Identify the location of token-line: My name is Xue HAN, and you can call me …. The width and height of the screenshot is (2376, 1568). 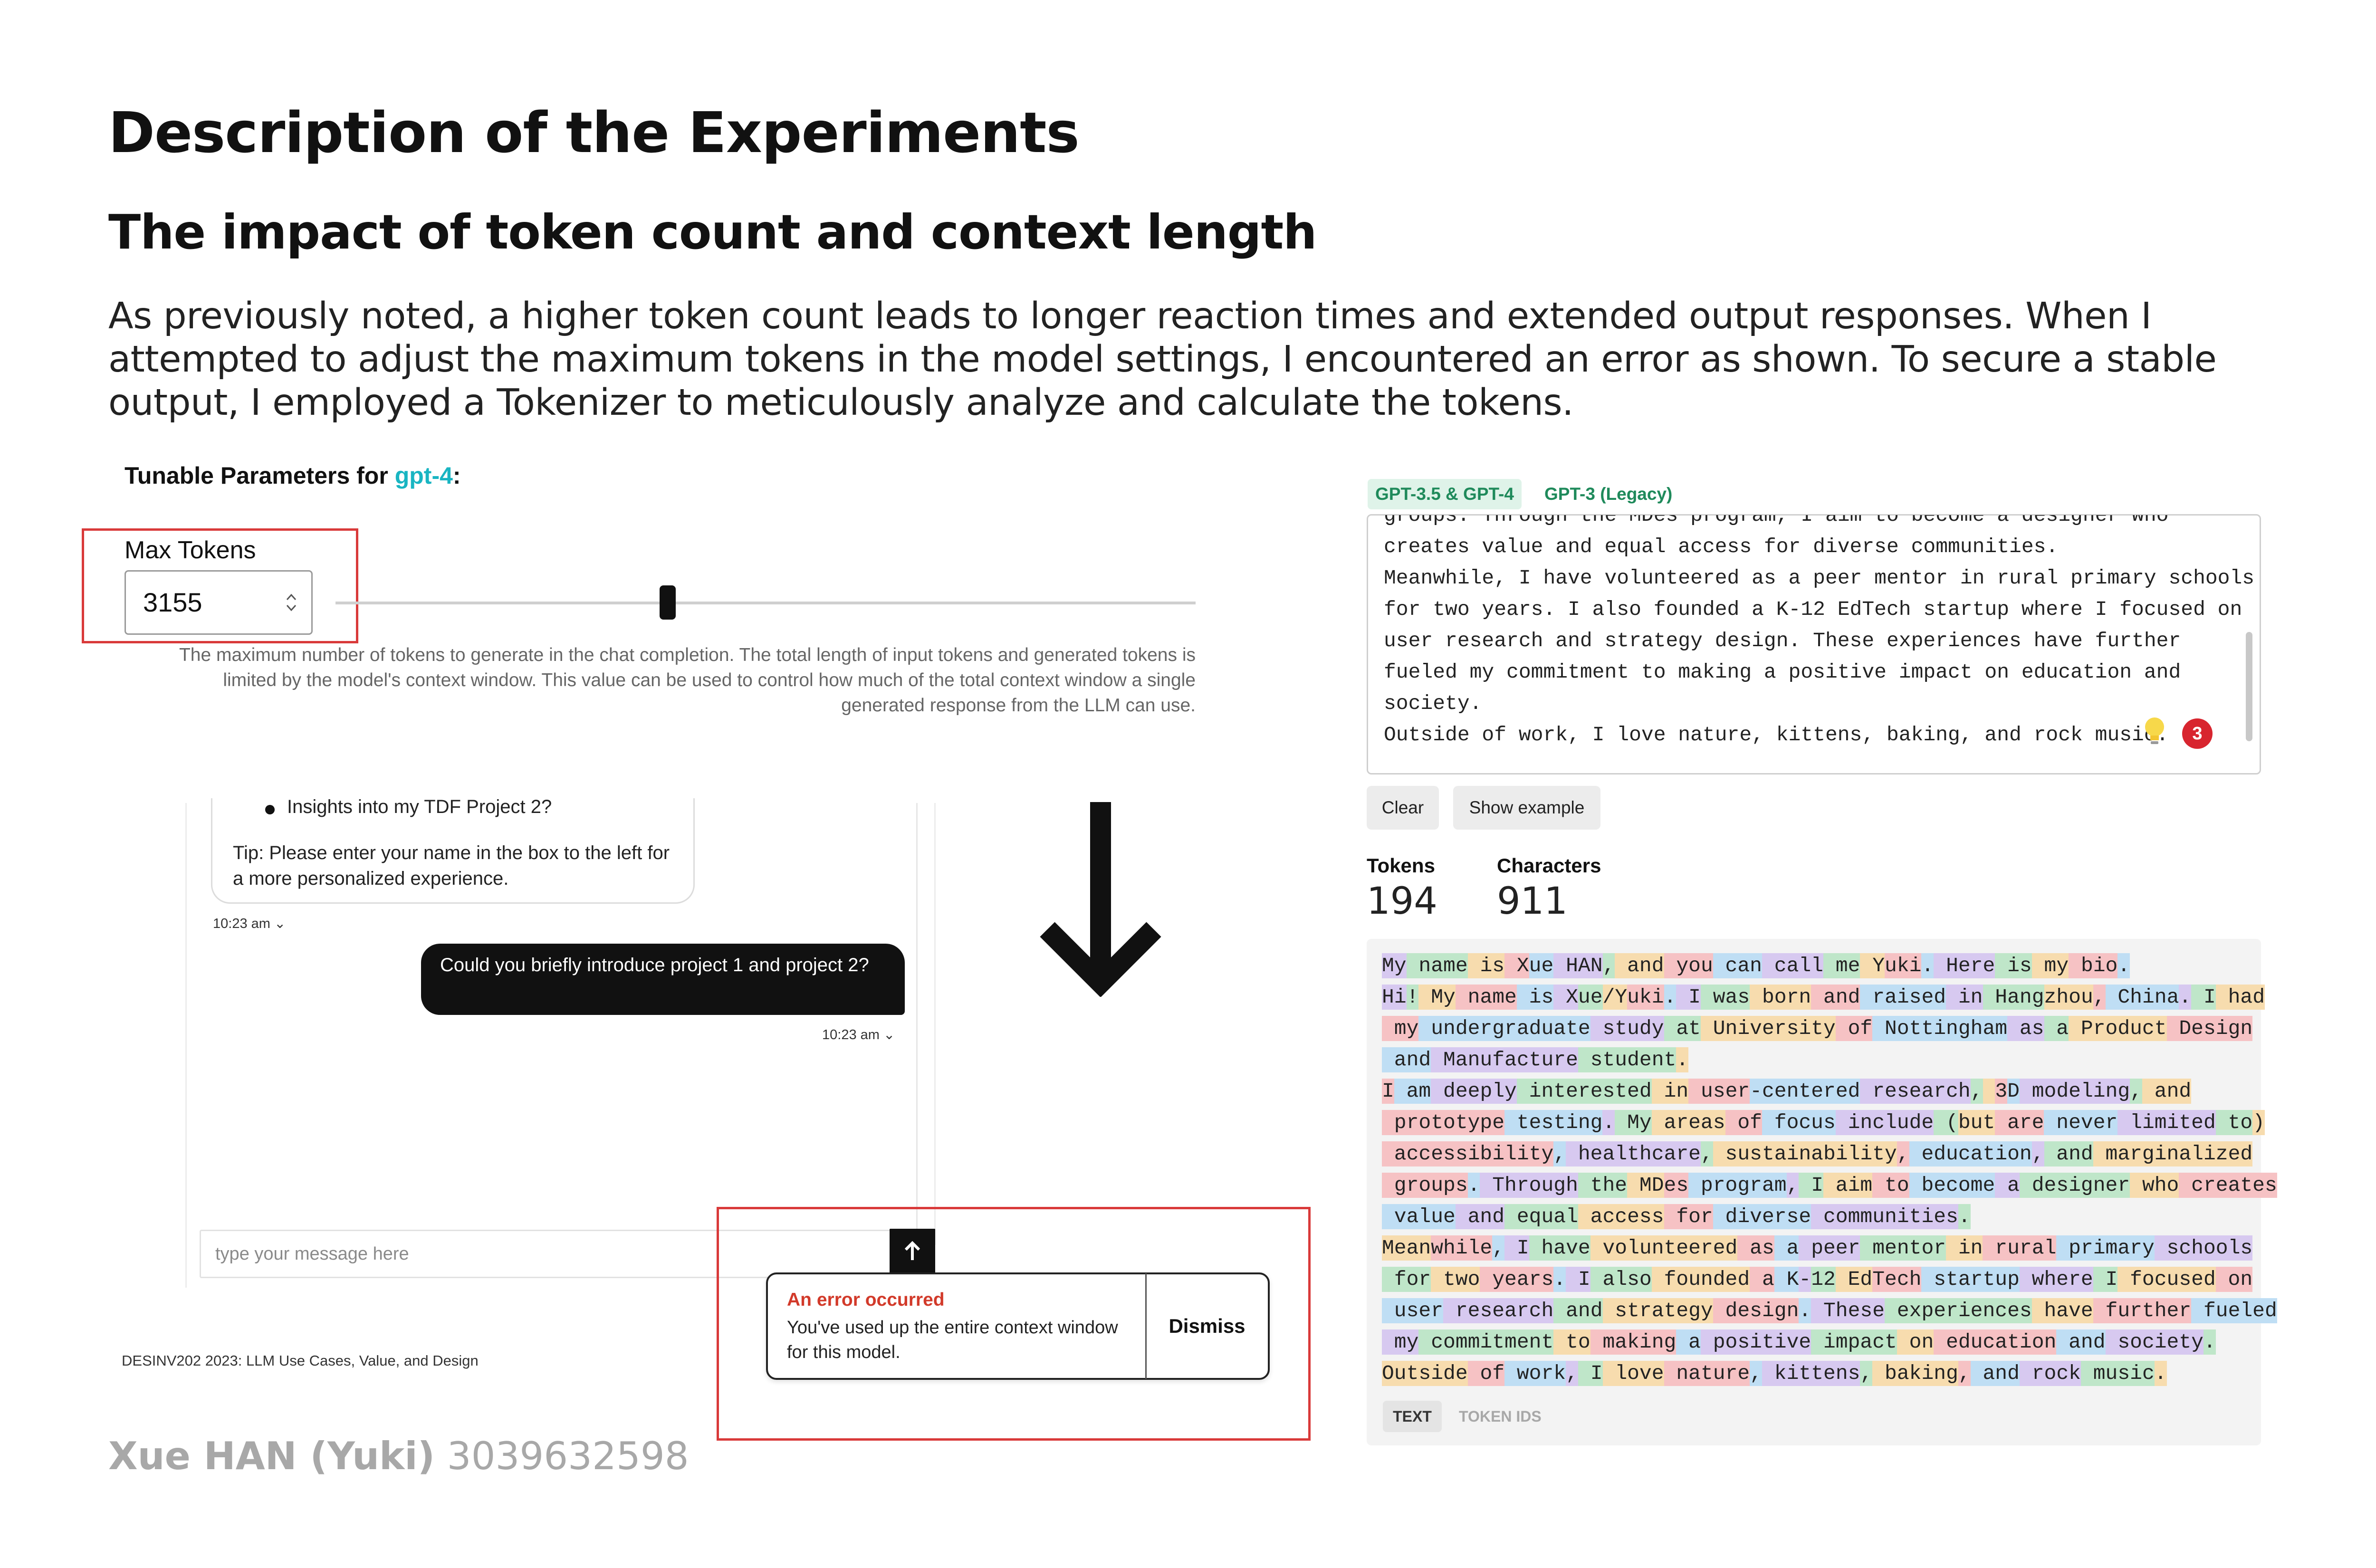
(1819, 966).